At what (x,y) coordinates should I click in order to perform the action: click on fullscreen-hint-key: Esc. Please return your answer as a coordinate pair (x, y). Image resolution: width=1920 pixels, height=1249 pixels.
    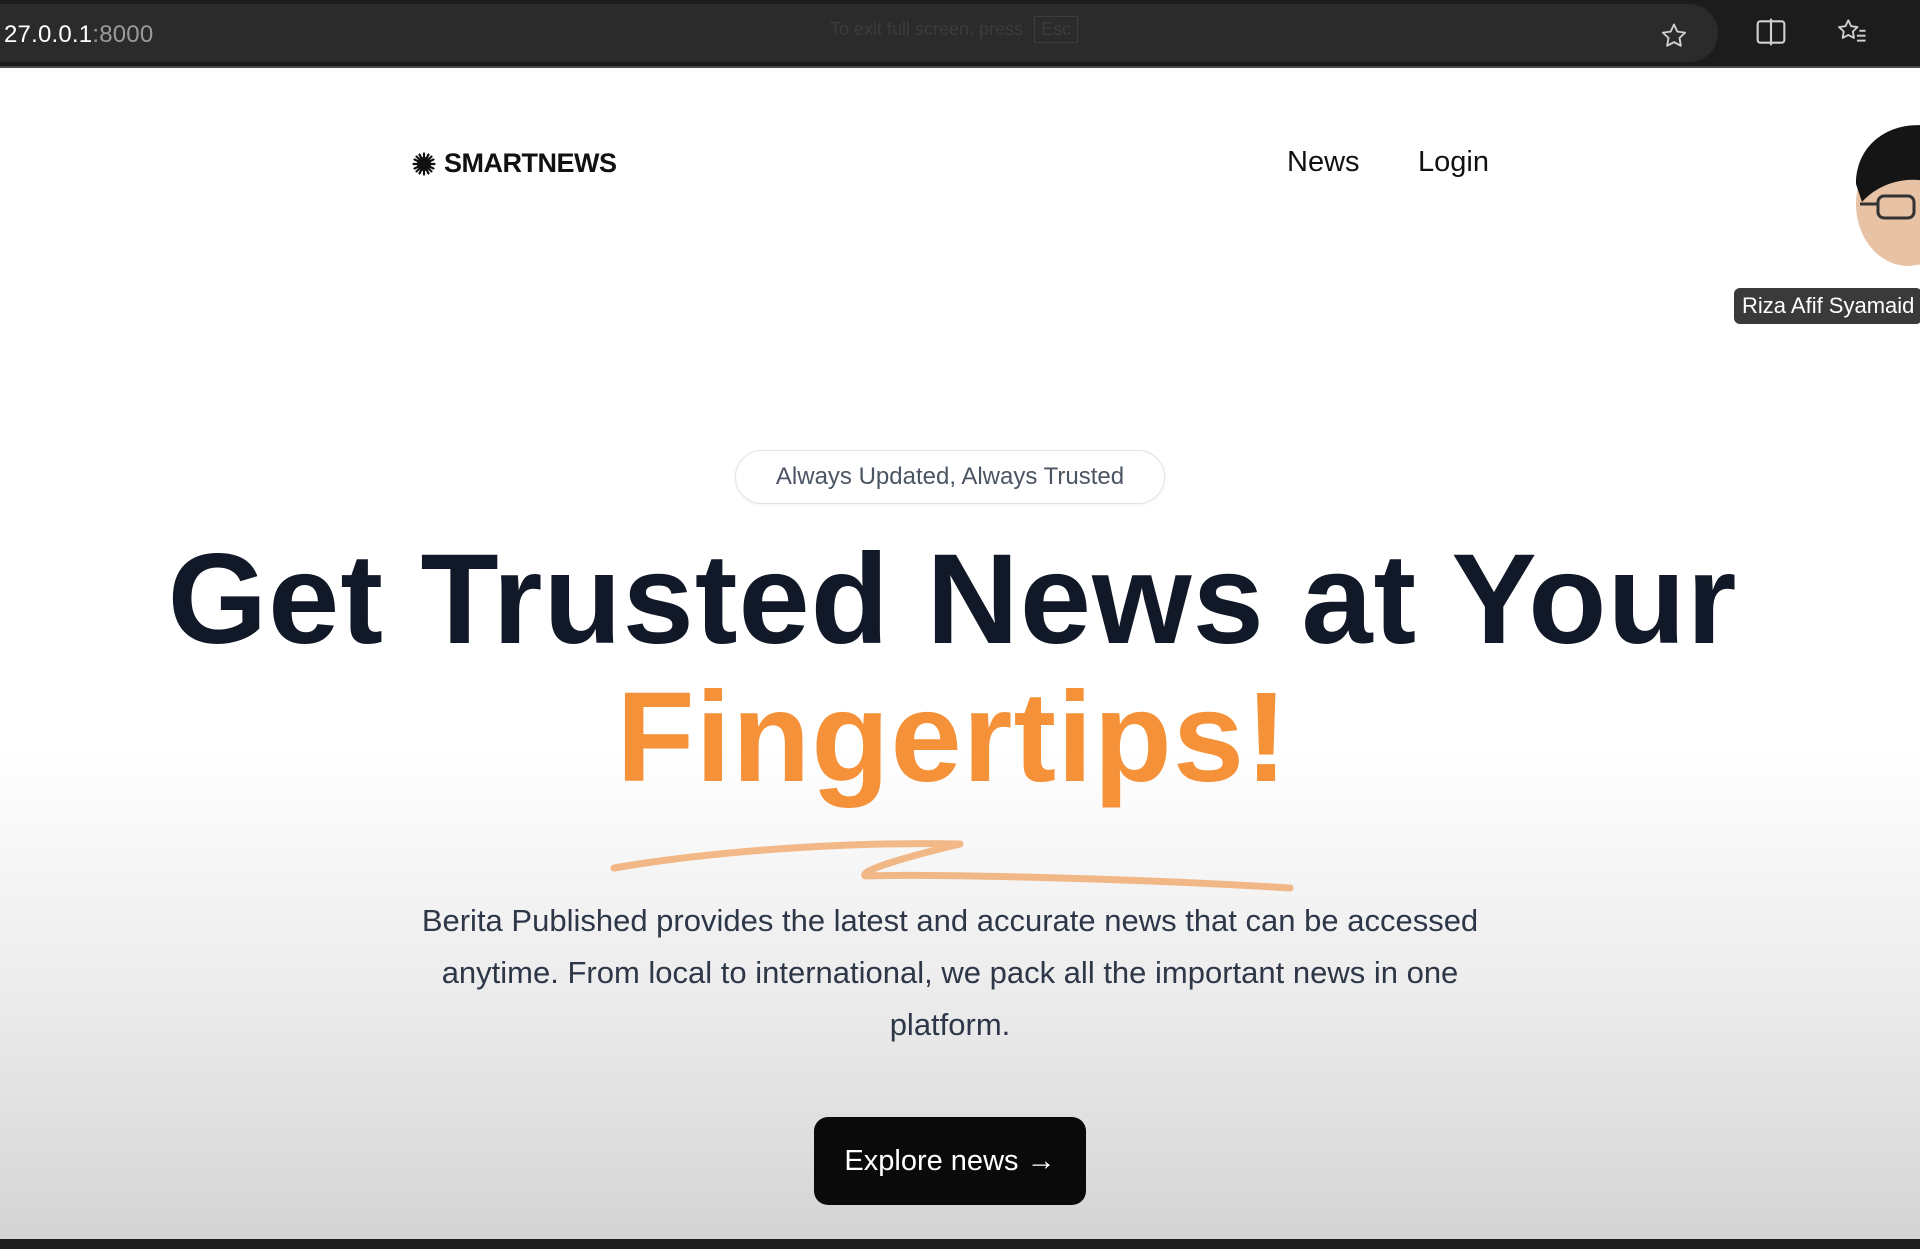
    Looking at the image, I should click on (1056, 29).